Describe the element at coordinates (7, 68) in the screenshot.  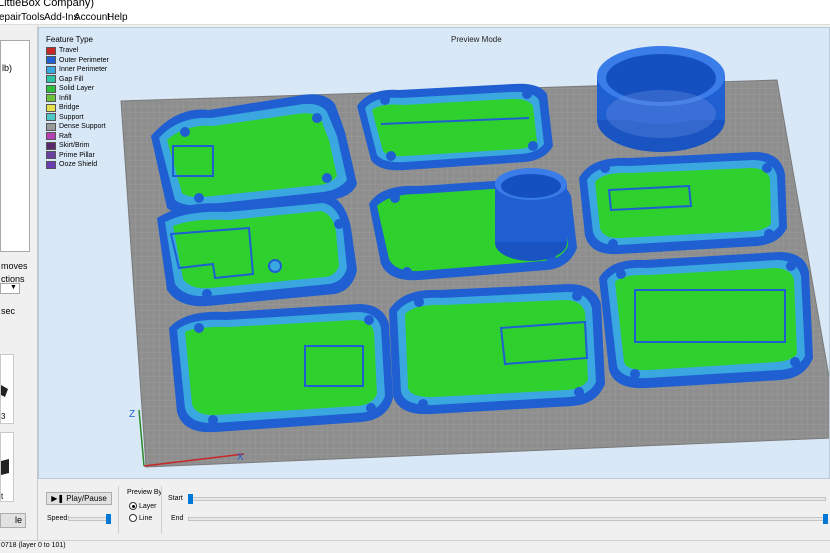
I see `tree-item-label: lb)` at that location.